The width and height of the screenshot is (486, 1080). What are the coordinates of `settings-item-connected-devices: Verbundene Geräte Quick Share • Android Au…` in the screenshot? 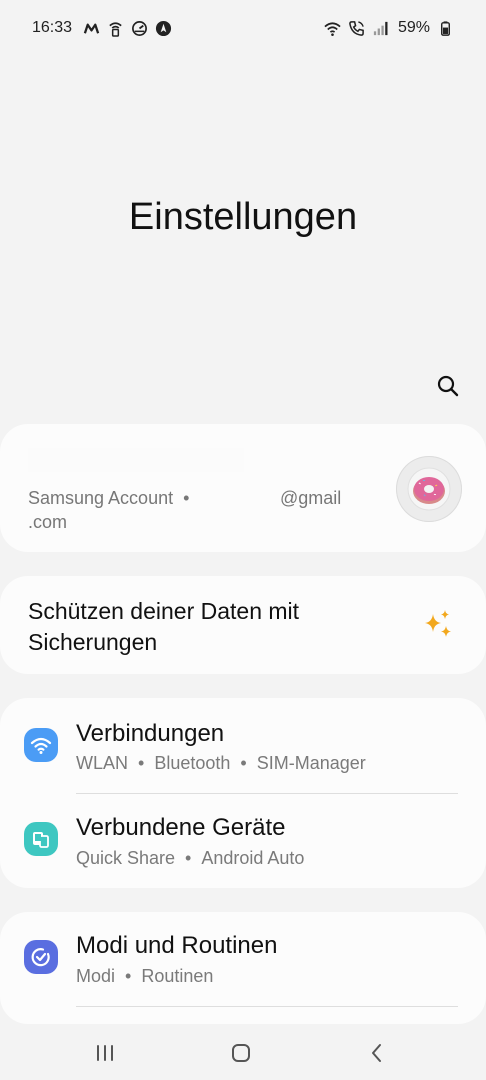 It's located at (243, 846).